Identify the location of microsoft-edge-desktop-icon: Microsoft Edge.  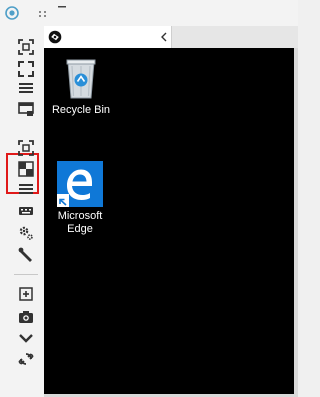
(80, 198).